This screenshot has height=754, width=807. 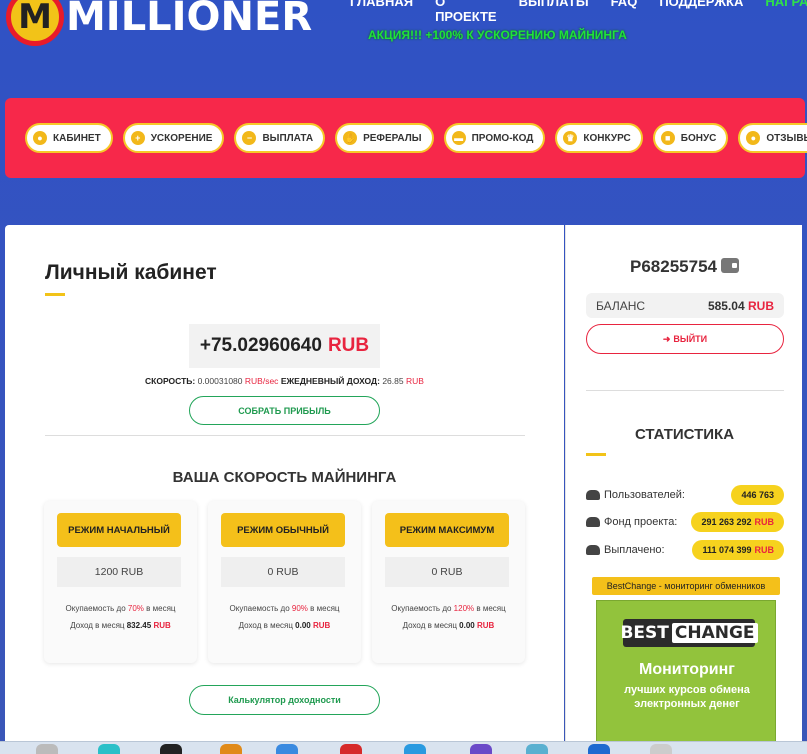 I want to click on menu-item-cabinet: ● КАБИНЕТ, so click(x=69, y=138).